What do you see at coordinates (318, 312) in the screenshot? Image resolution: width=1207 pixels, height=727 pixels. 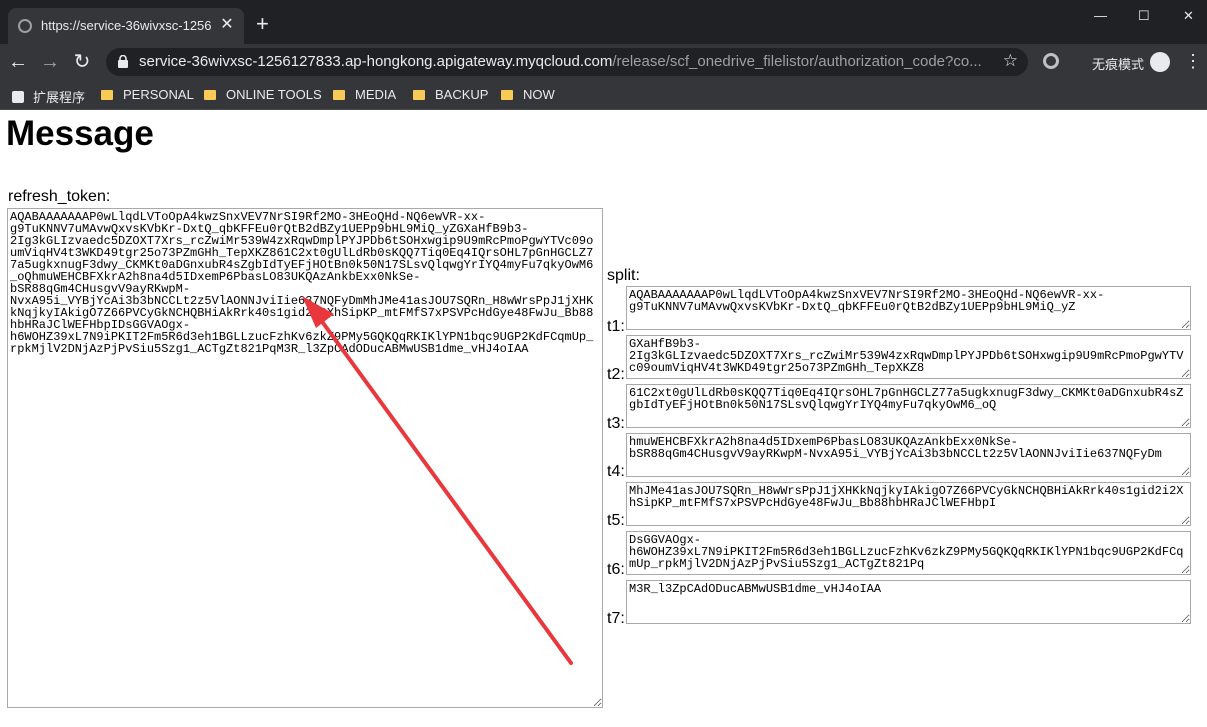 I see `annotation-arrow-head` at bounding box center [318, 312].